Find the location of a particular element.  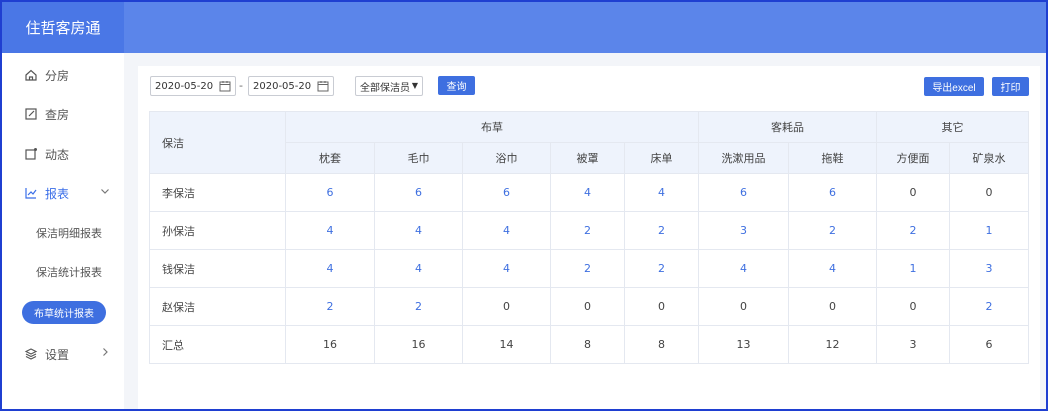

sidebar-item-dynamic: 动态 is located at coordinates (63, 154).